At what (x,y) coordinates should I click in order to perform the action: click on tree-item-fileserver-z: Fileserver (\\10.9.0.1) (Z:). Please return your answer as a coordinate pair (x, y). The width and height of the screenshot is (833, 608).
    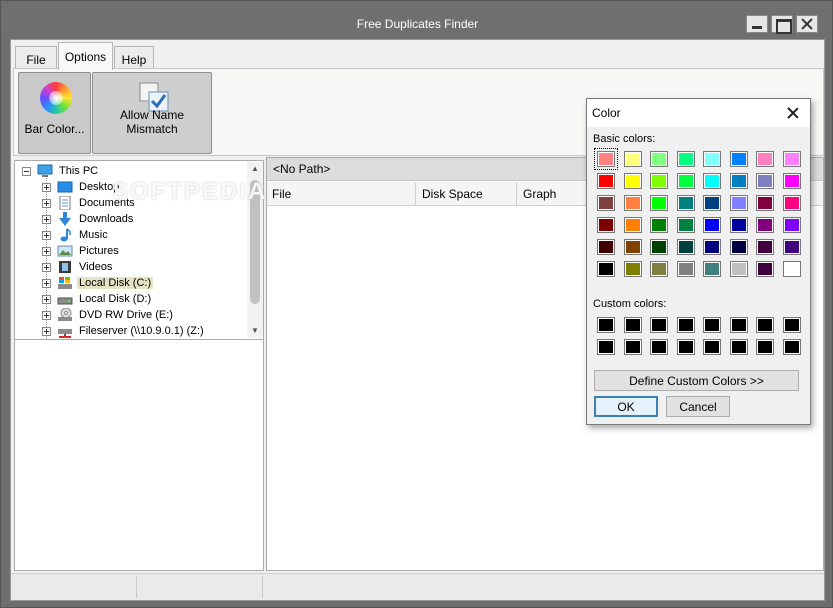
    Looking at the image, I should click on (131, 331).